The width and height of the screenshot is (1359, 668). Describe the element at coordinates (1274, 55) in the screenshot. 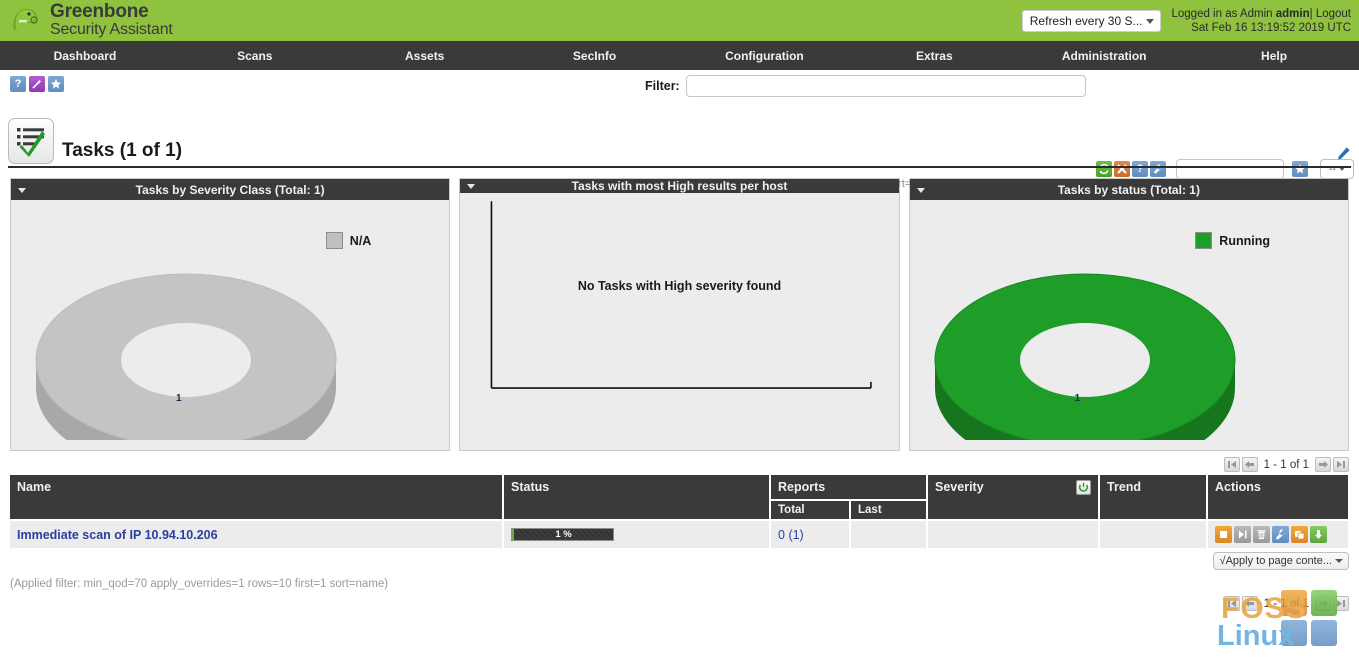

I see `nav-item-help: Help` at that location.